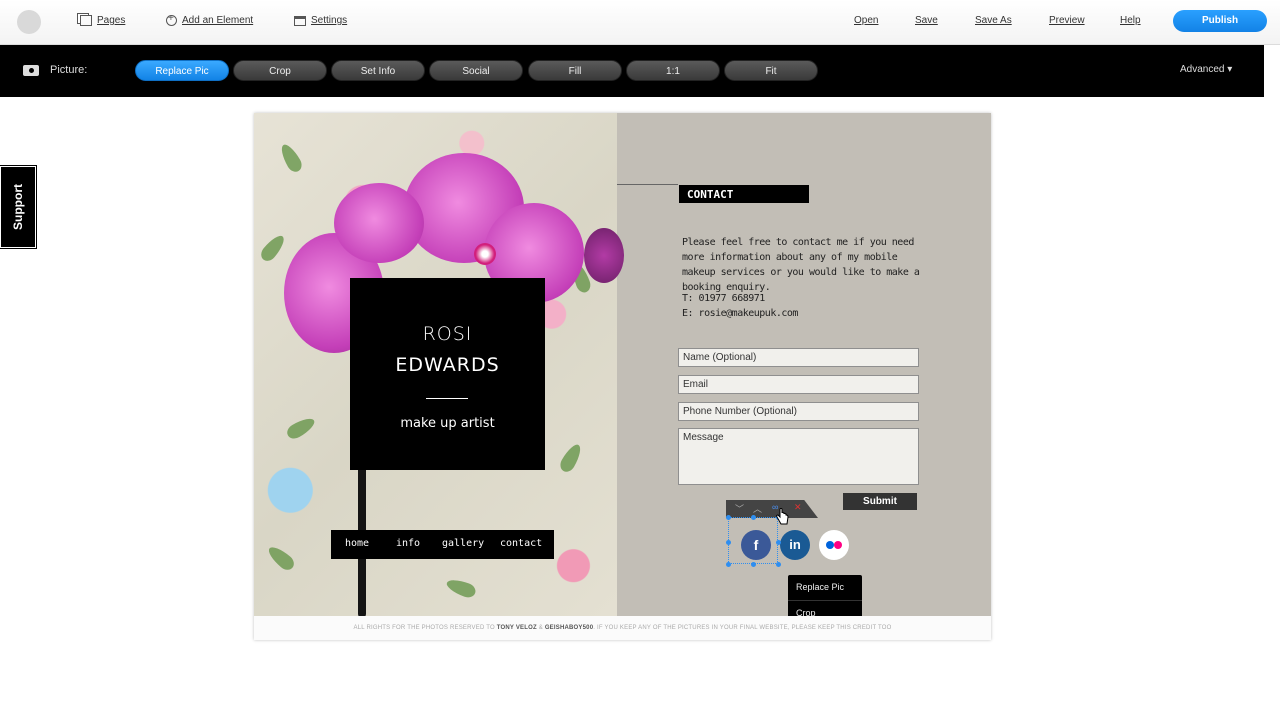 The width and height of the screenshot is (1280, 720). I want to click on add-element-menu: Add an Element, so click(210, 19).